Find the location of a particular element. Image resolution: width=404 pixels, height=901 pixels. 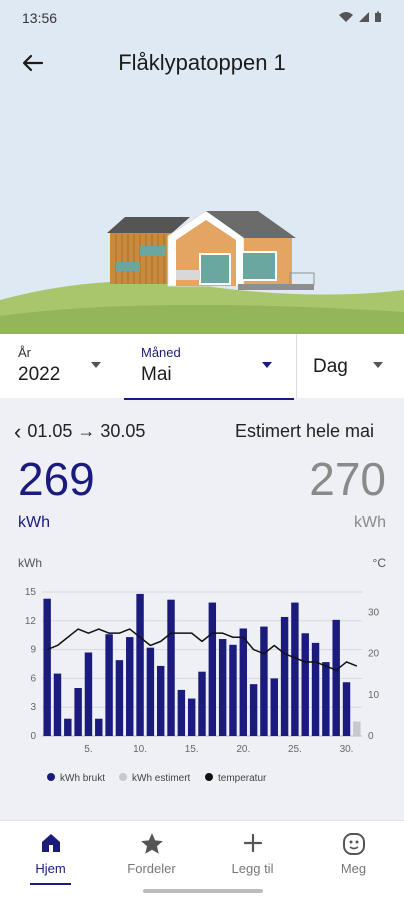

x-tick-label: 30. is located at coordinates (347, 749).